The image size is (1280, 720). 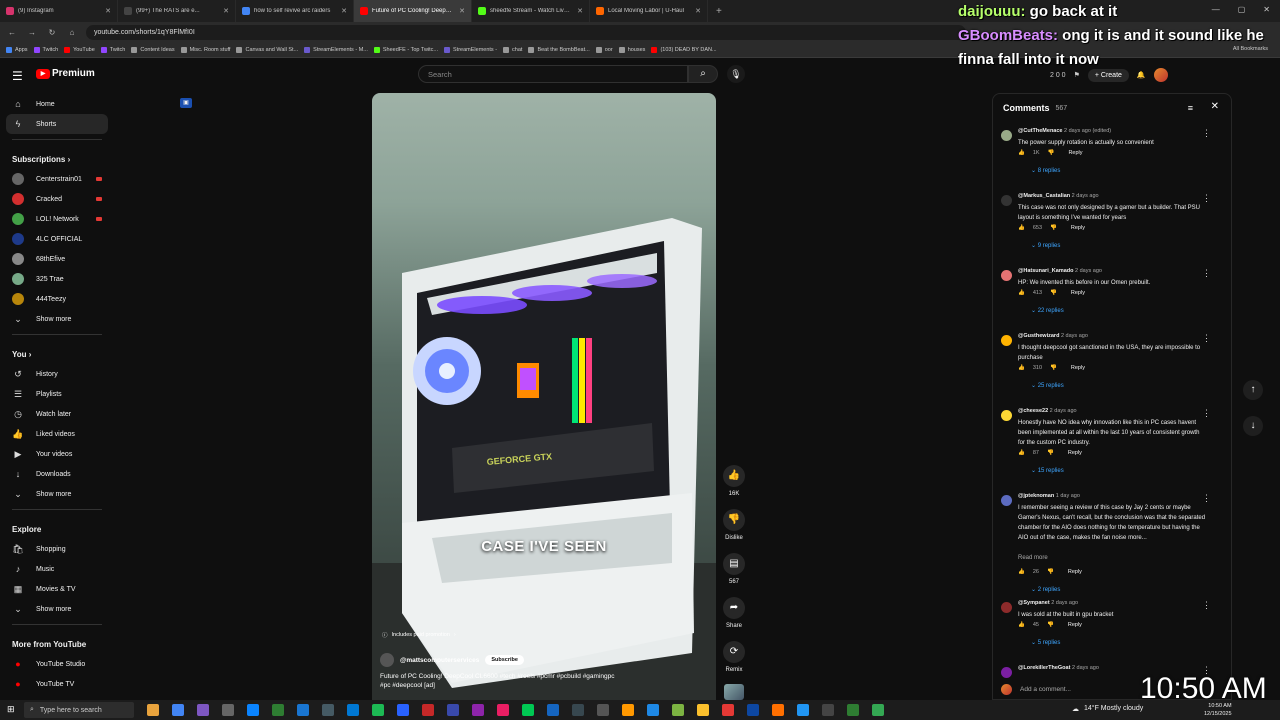 I want to click on sidebar-item: ϟ Shorts, so click(x=57, y=124).